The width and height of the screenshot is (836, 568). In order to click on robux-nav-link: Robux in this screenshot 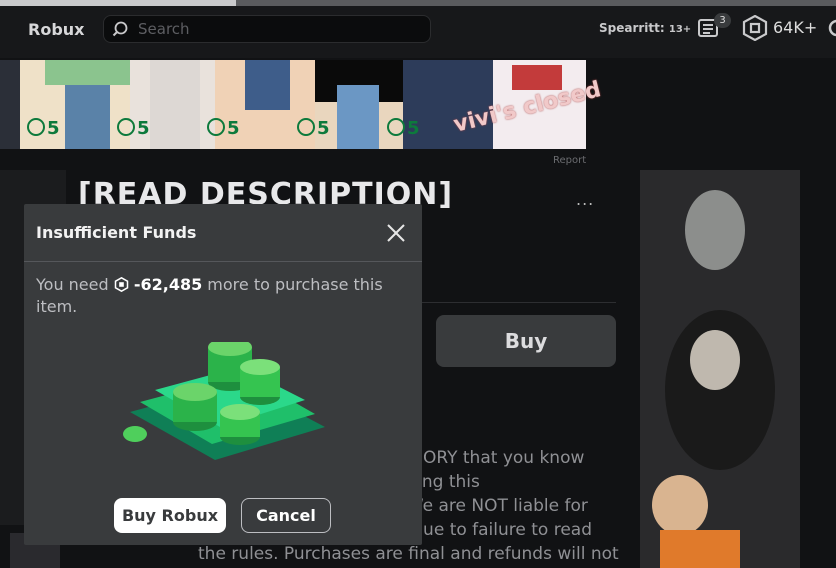, I will do `click(56, 29)`.